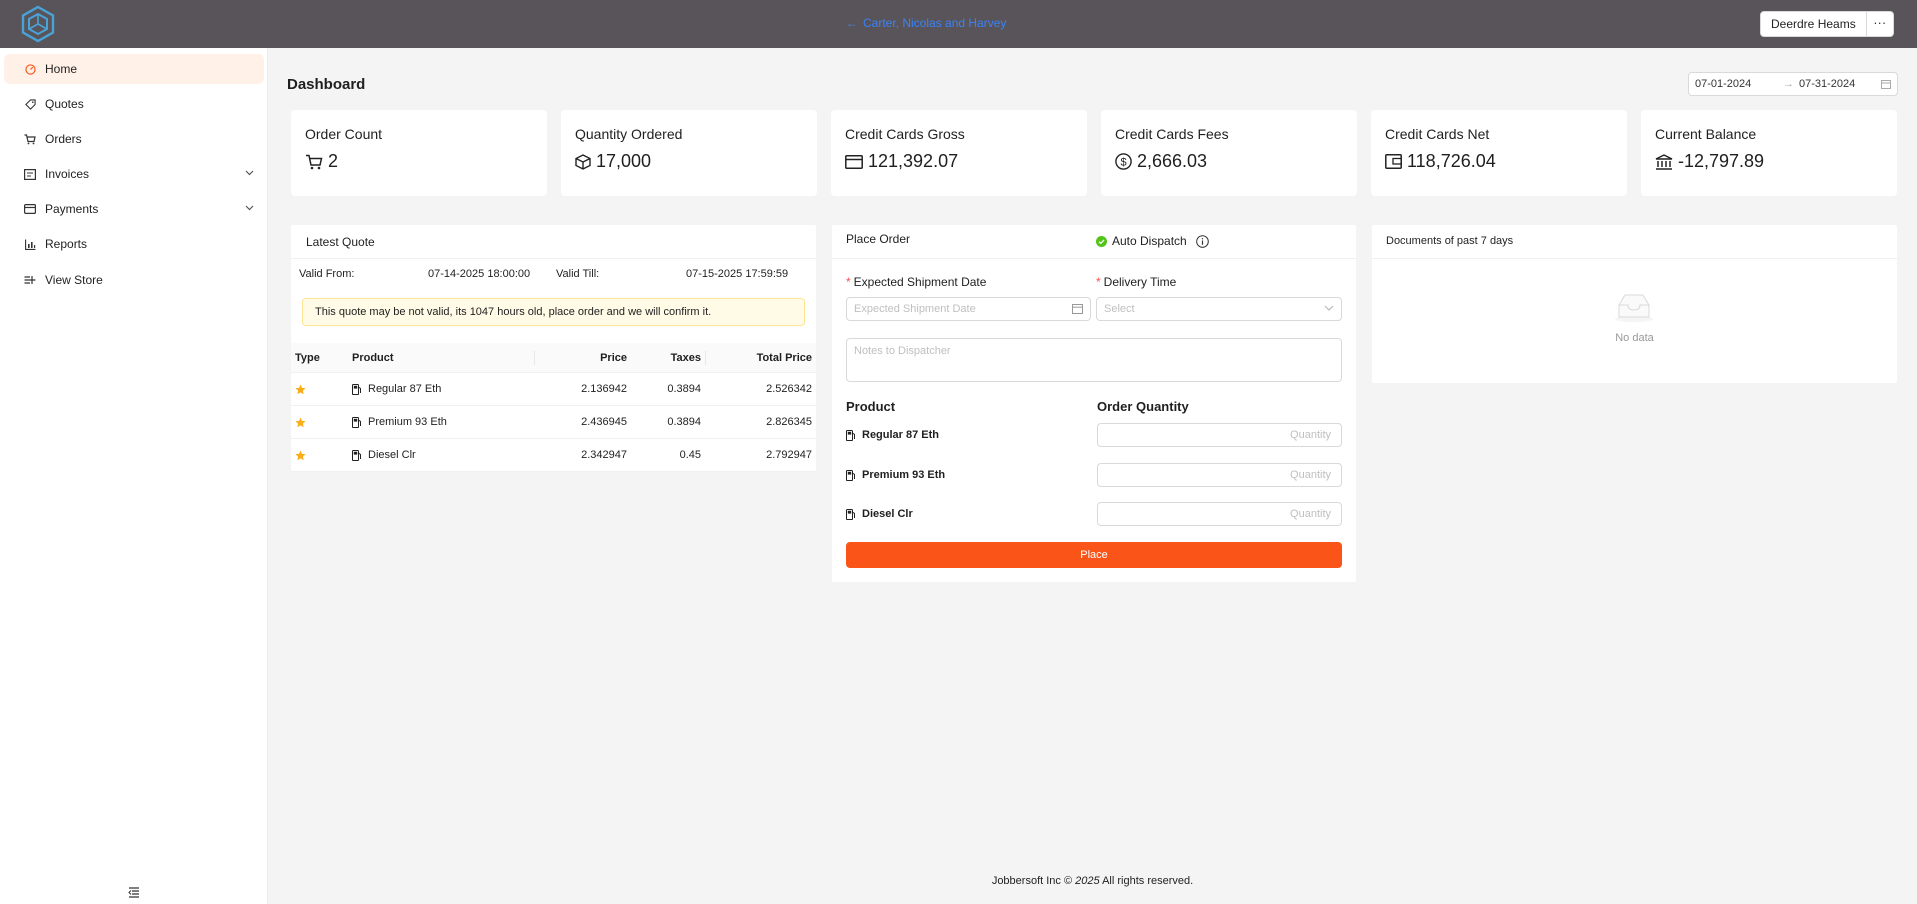 Image resolution: width=1917 pixels, height=904 pixels. I want to click on sidebar-item-label: Payments, so click(72, 209).